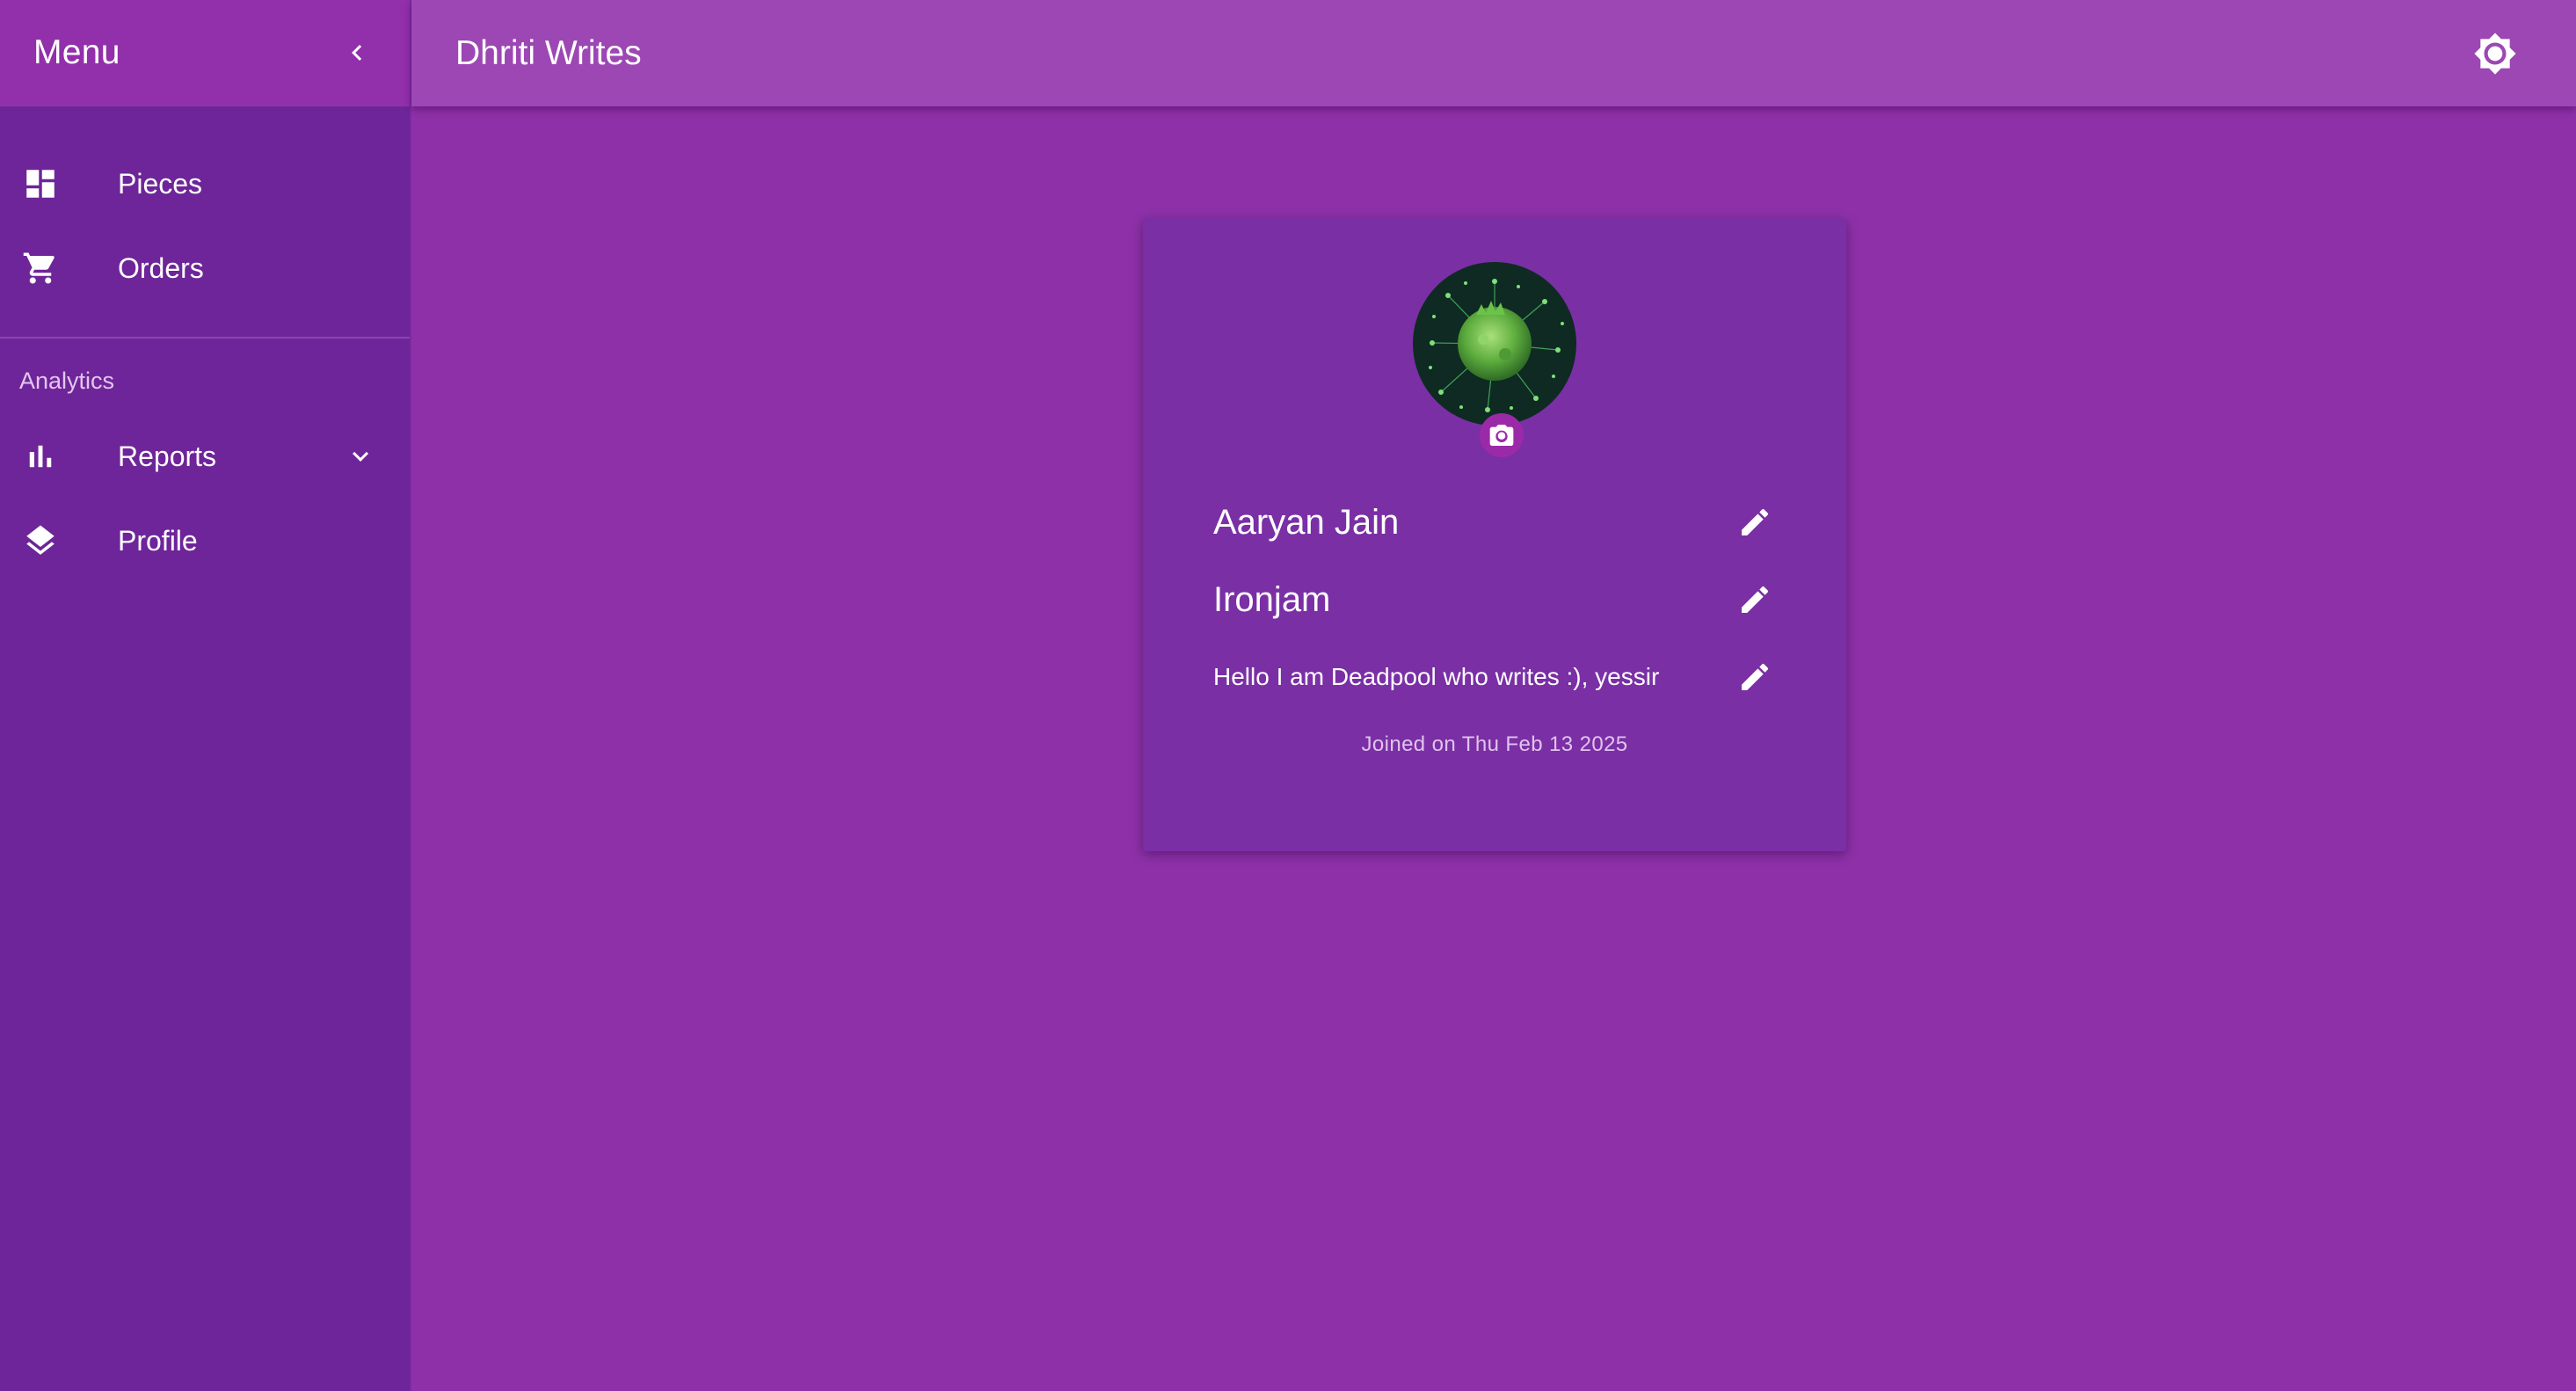  I want to click on username-row: Ironjam, so click(1494, 600).